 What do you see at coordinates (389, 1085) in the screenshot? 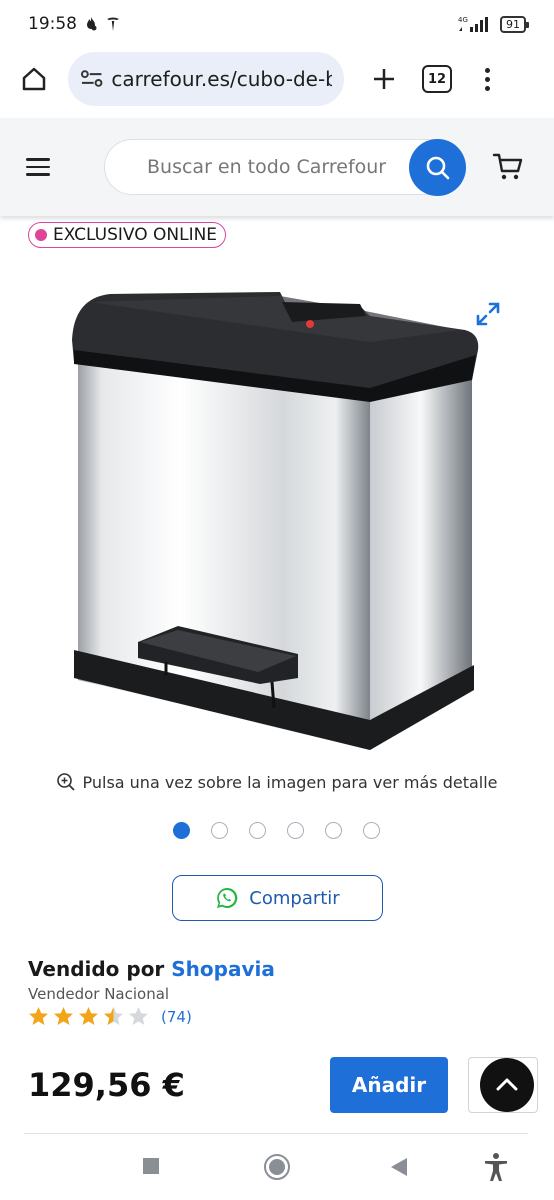
I see `add-to-cart-button: Añadir` at bounding box center [389, 1085].